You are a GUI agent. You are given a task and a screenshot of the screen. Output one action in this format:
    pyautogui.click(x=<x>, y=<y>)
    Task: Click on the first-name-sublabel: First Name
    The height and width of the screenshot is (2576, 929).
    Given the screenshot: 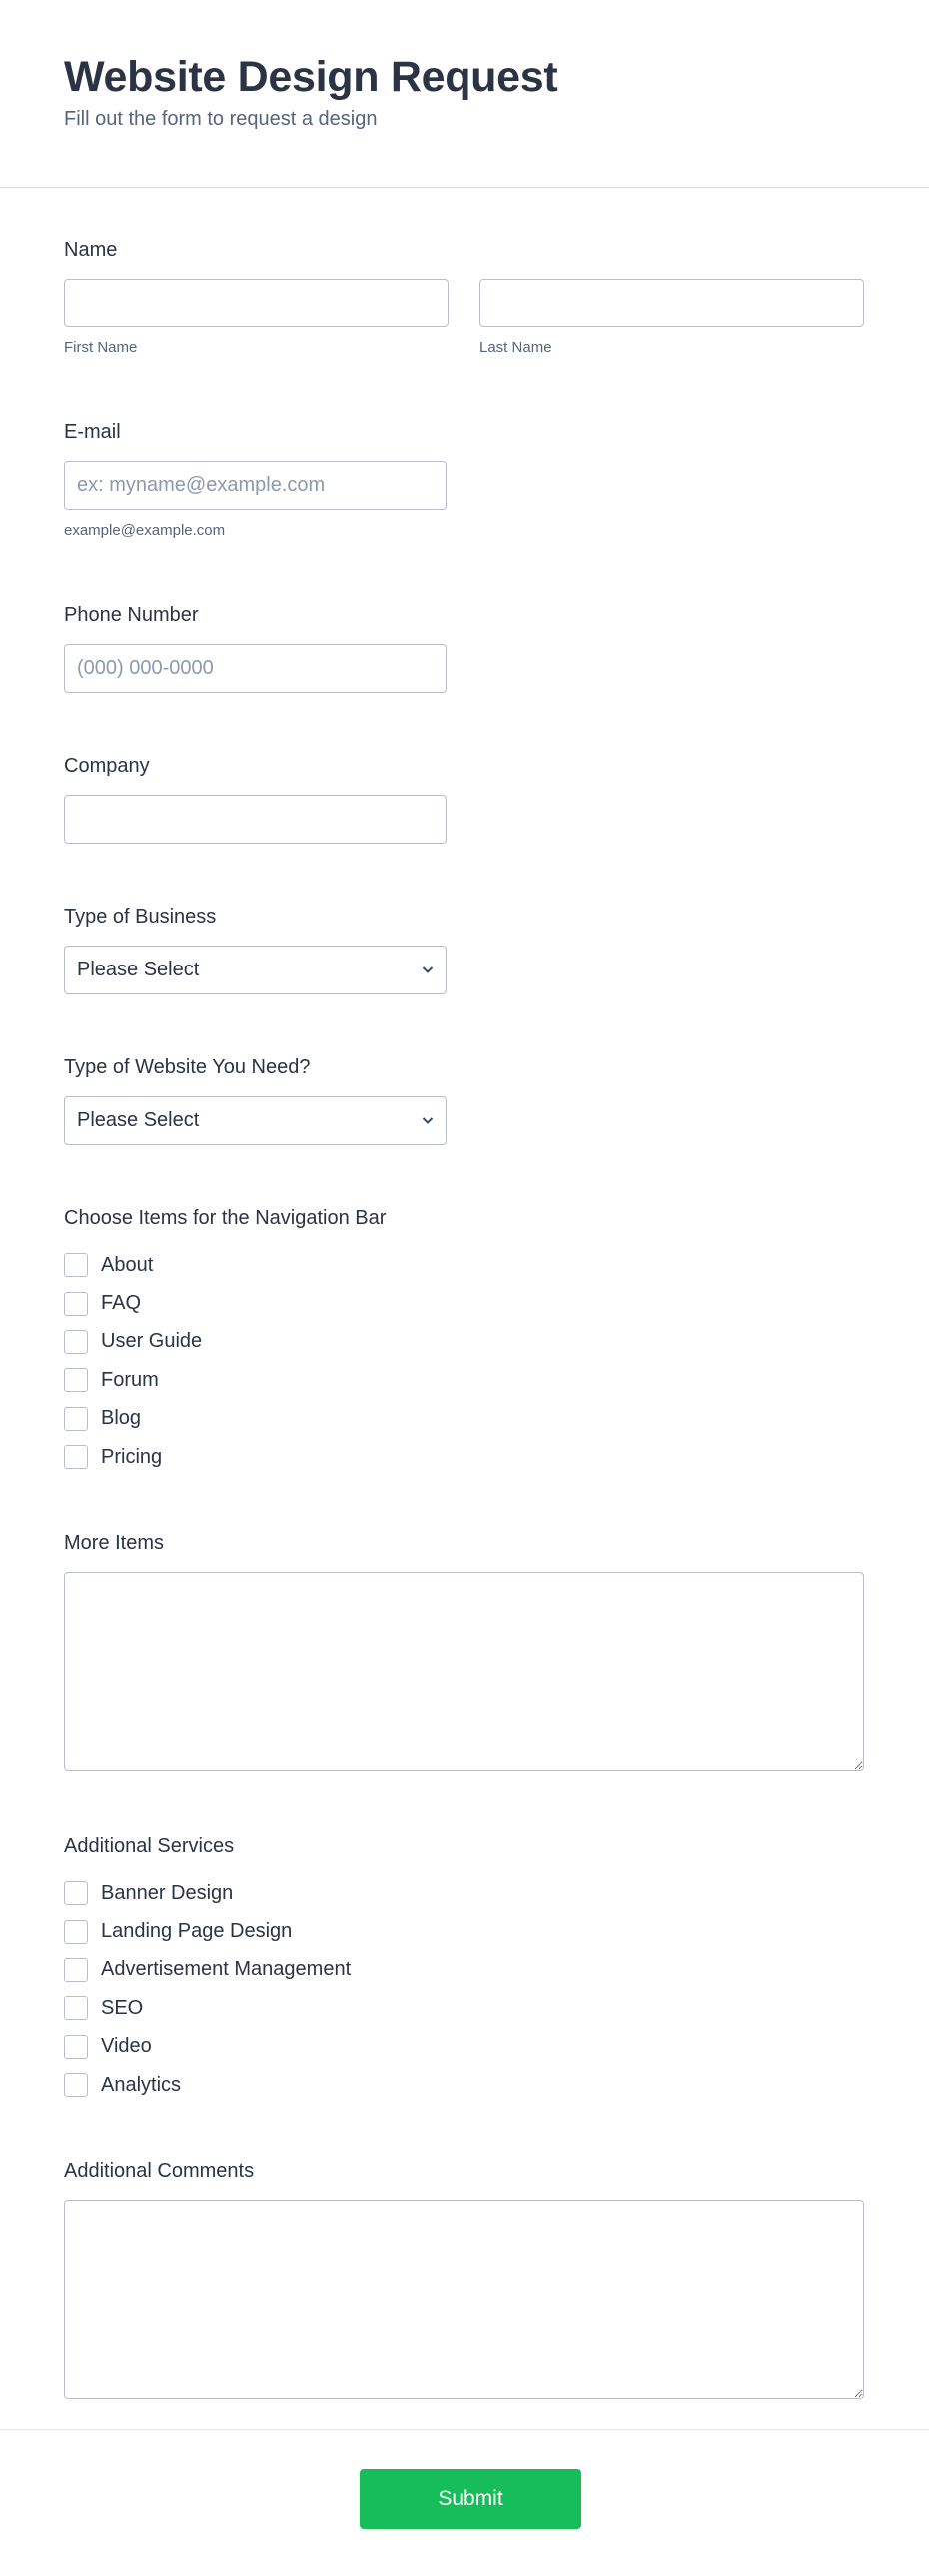 What is the action you would take?
    pyautogui.click(x=101, y=347)
    